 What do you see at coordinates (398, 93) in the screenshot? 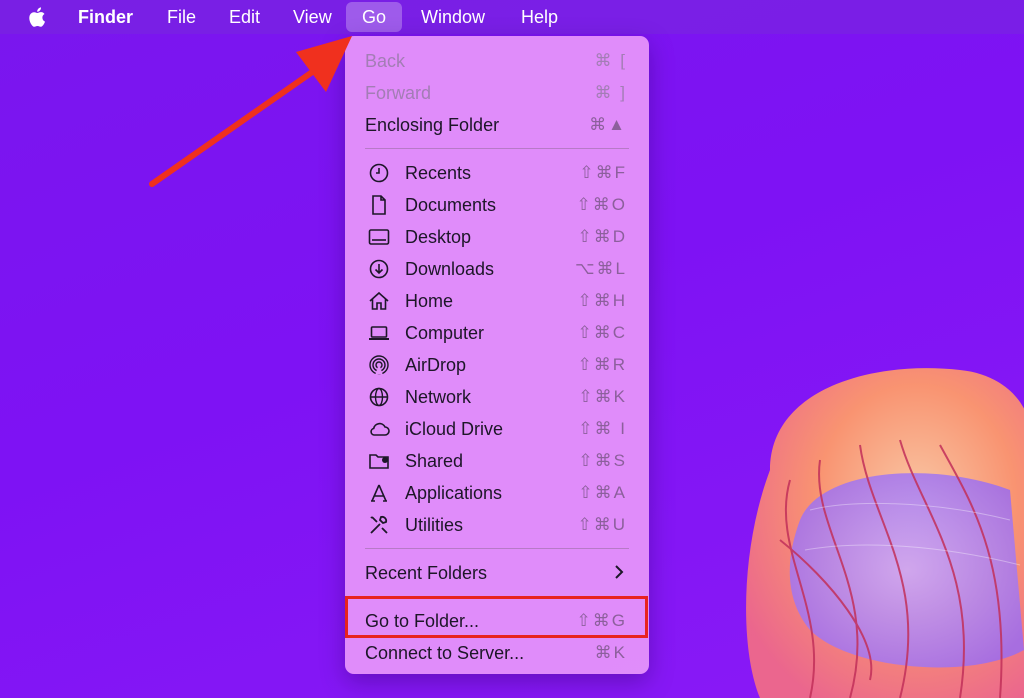
I see `menu-item-label: Forward` at bounding box center [398, 93].